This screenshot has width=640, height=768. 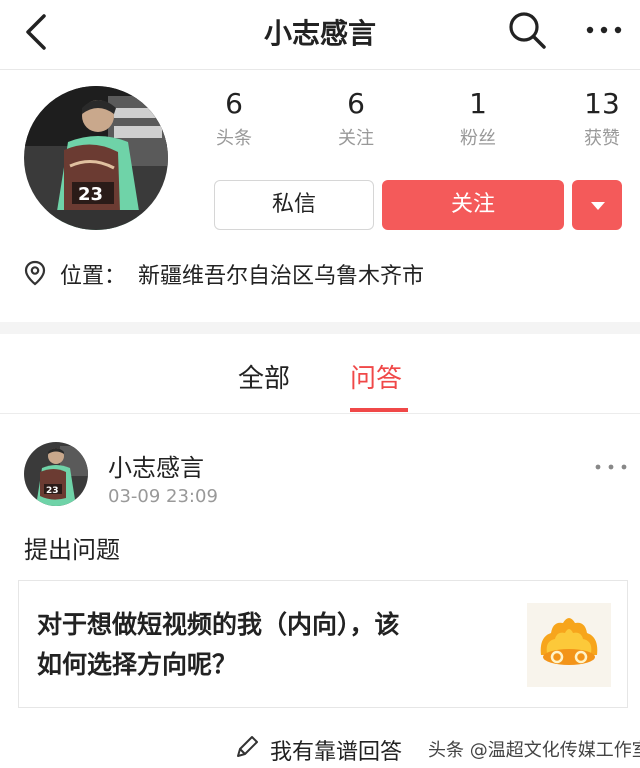 What do you see at coordinates (163, 496) in the screenshot?
I see `post-timestamp: 03-09 23:09` at bounding box center [163, 496].